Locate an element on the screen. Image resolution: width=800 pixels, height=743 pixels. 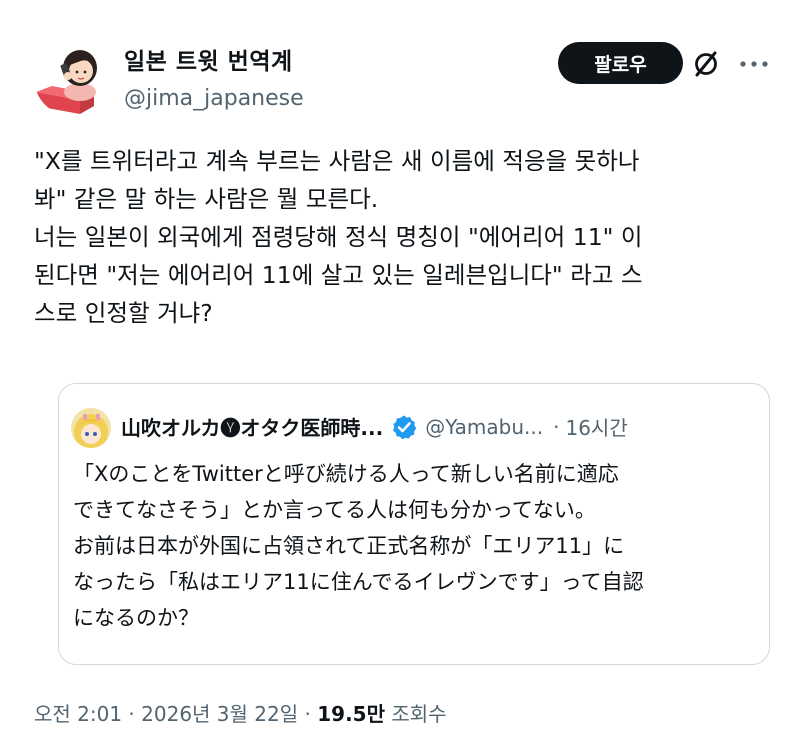
verified-badge-icon is located at coordinates (404, 427).